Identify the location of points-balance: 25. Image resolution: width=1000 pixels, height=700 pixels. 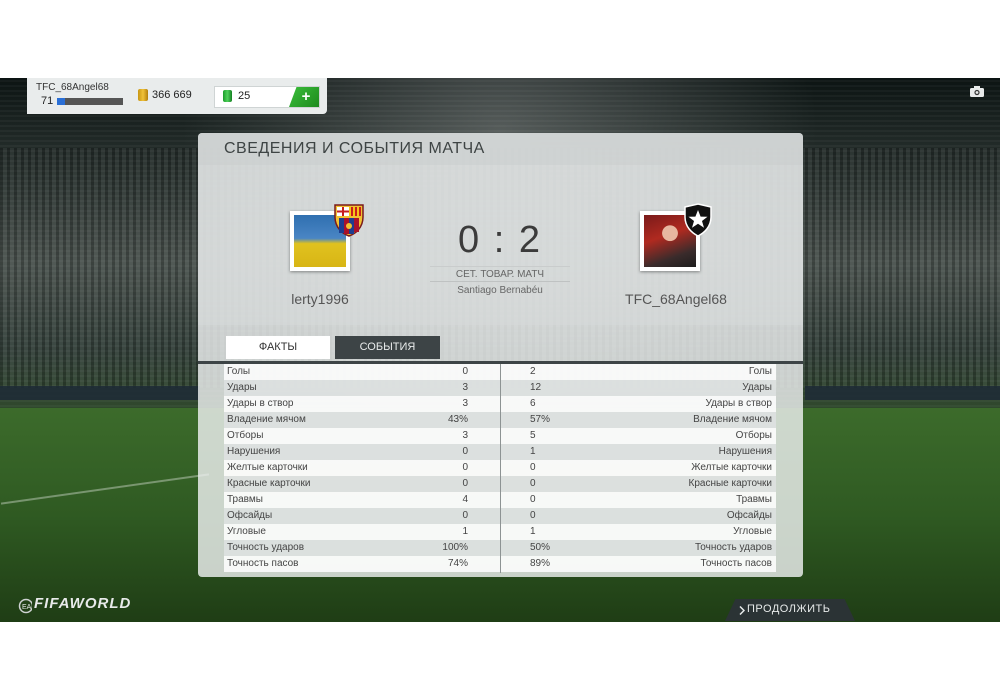
(244, 96).